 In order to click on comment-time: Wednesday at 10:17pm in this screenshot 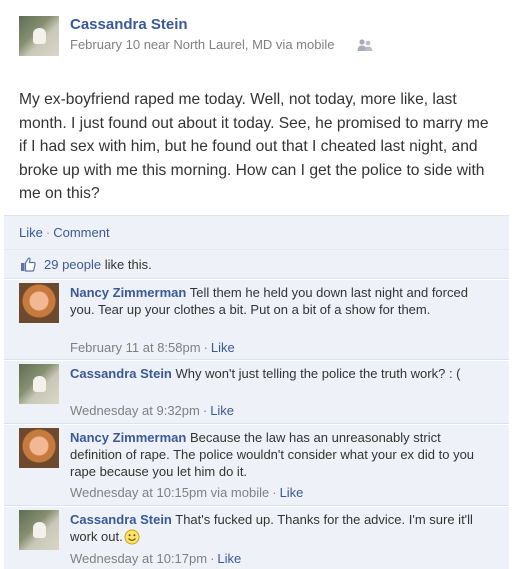, I will do `click(138, 558)`.